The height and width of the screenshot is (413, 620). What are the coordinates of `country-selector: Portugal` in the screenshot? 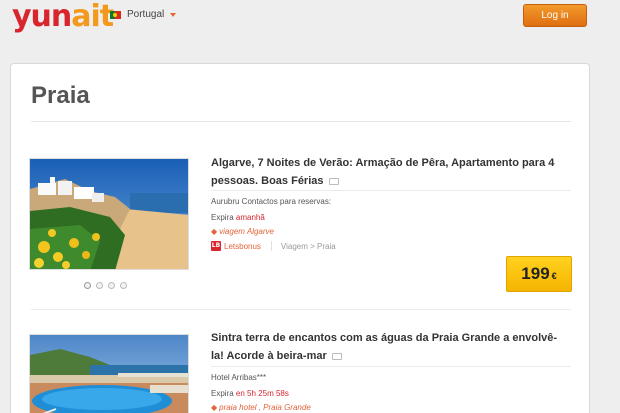 It's located at (143, 14).